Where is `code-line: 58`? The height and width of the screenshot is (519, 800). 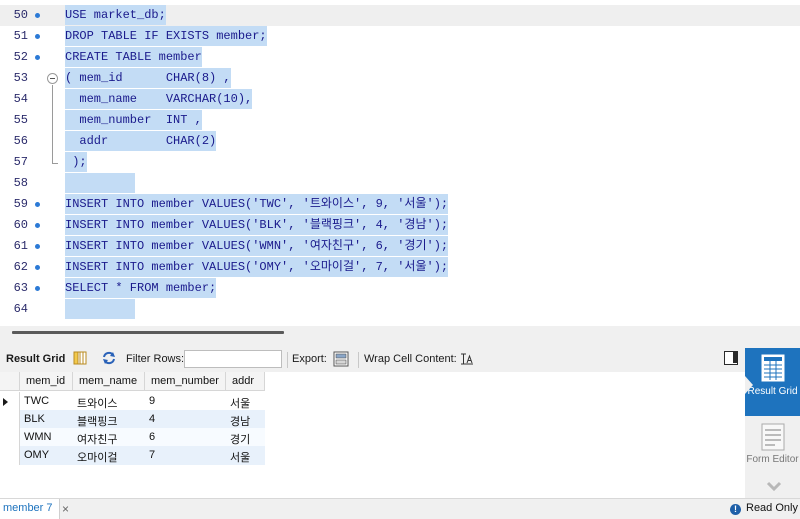 code-line: 58 is located at coordinates (400, 183).